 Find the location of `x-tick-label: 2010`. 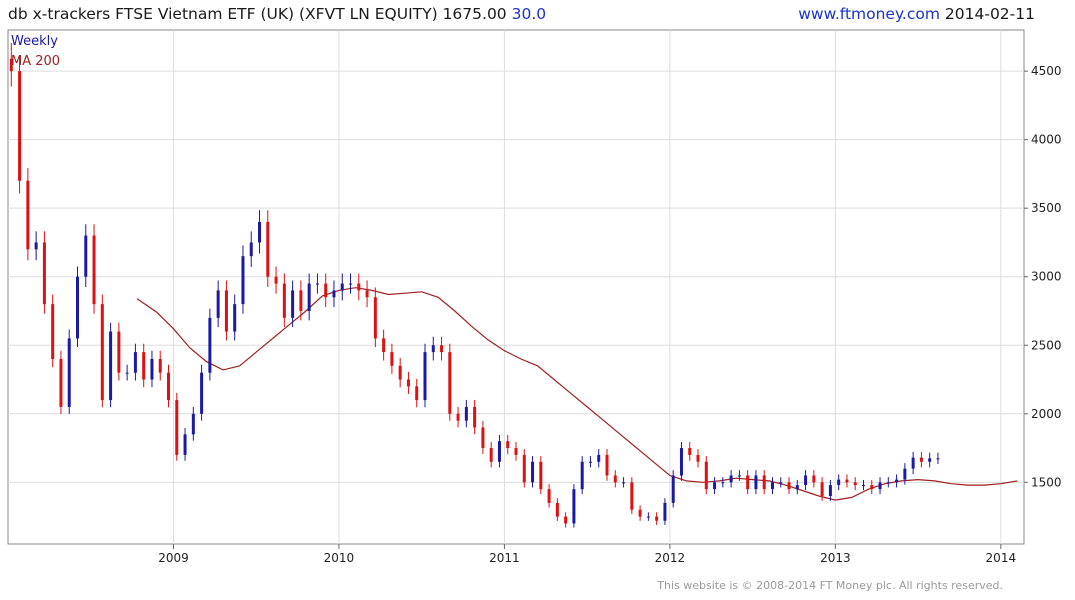

x-tick-label: 2010 is located at coordinates (339, 558).